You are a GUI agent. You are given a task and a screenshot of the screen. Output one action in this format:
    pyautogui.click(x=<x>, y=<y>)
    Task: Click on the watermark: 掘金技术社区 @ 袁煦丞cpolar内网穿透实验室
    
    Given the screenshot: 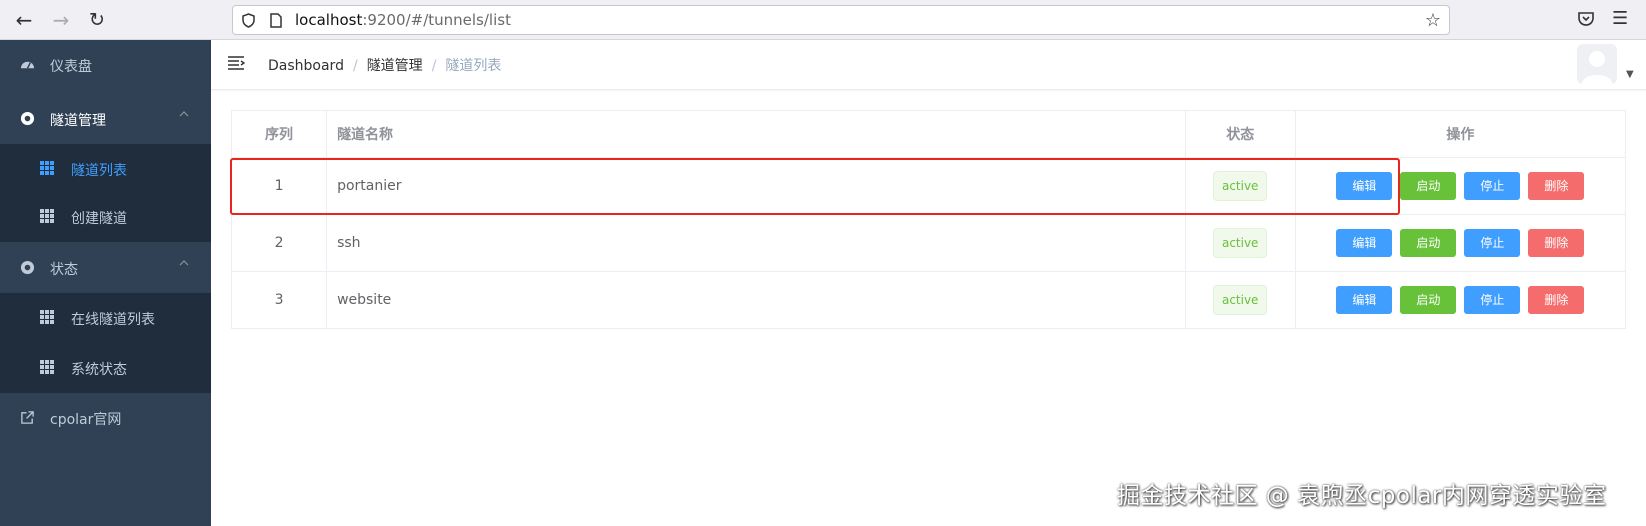 What is the action you would take?
    pyautogui.click(x=1362, y=496)
    